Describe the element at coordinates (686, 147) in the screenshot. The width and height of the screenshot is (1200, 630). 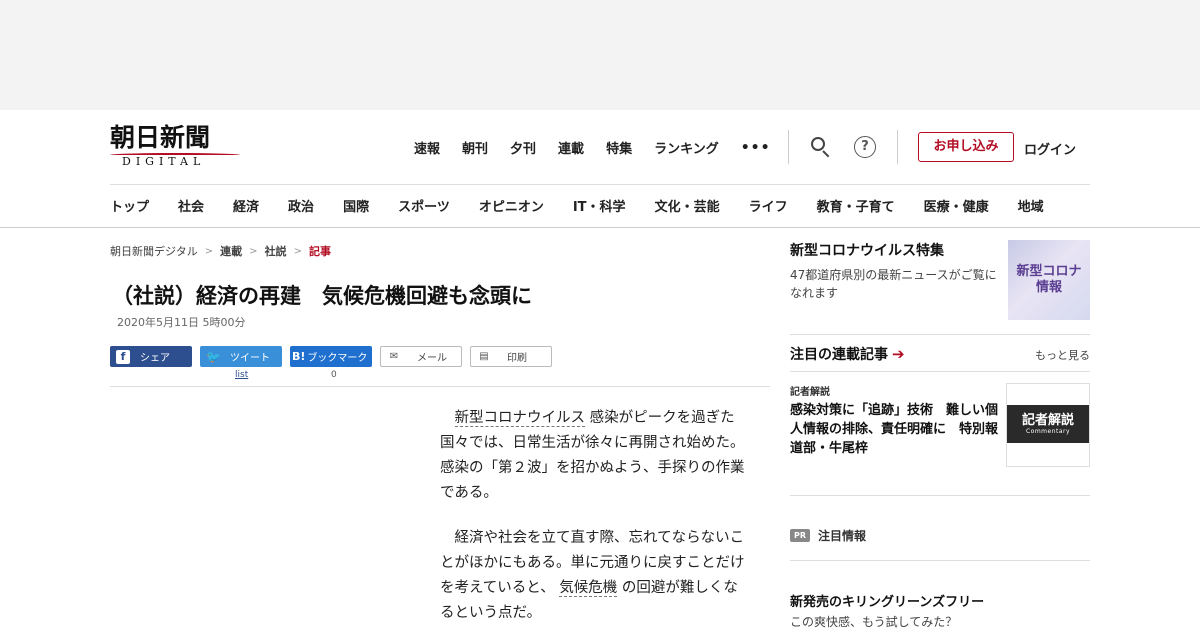
I see `nav-ranking: ランキング` at that location.